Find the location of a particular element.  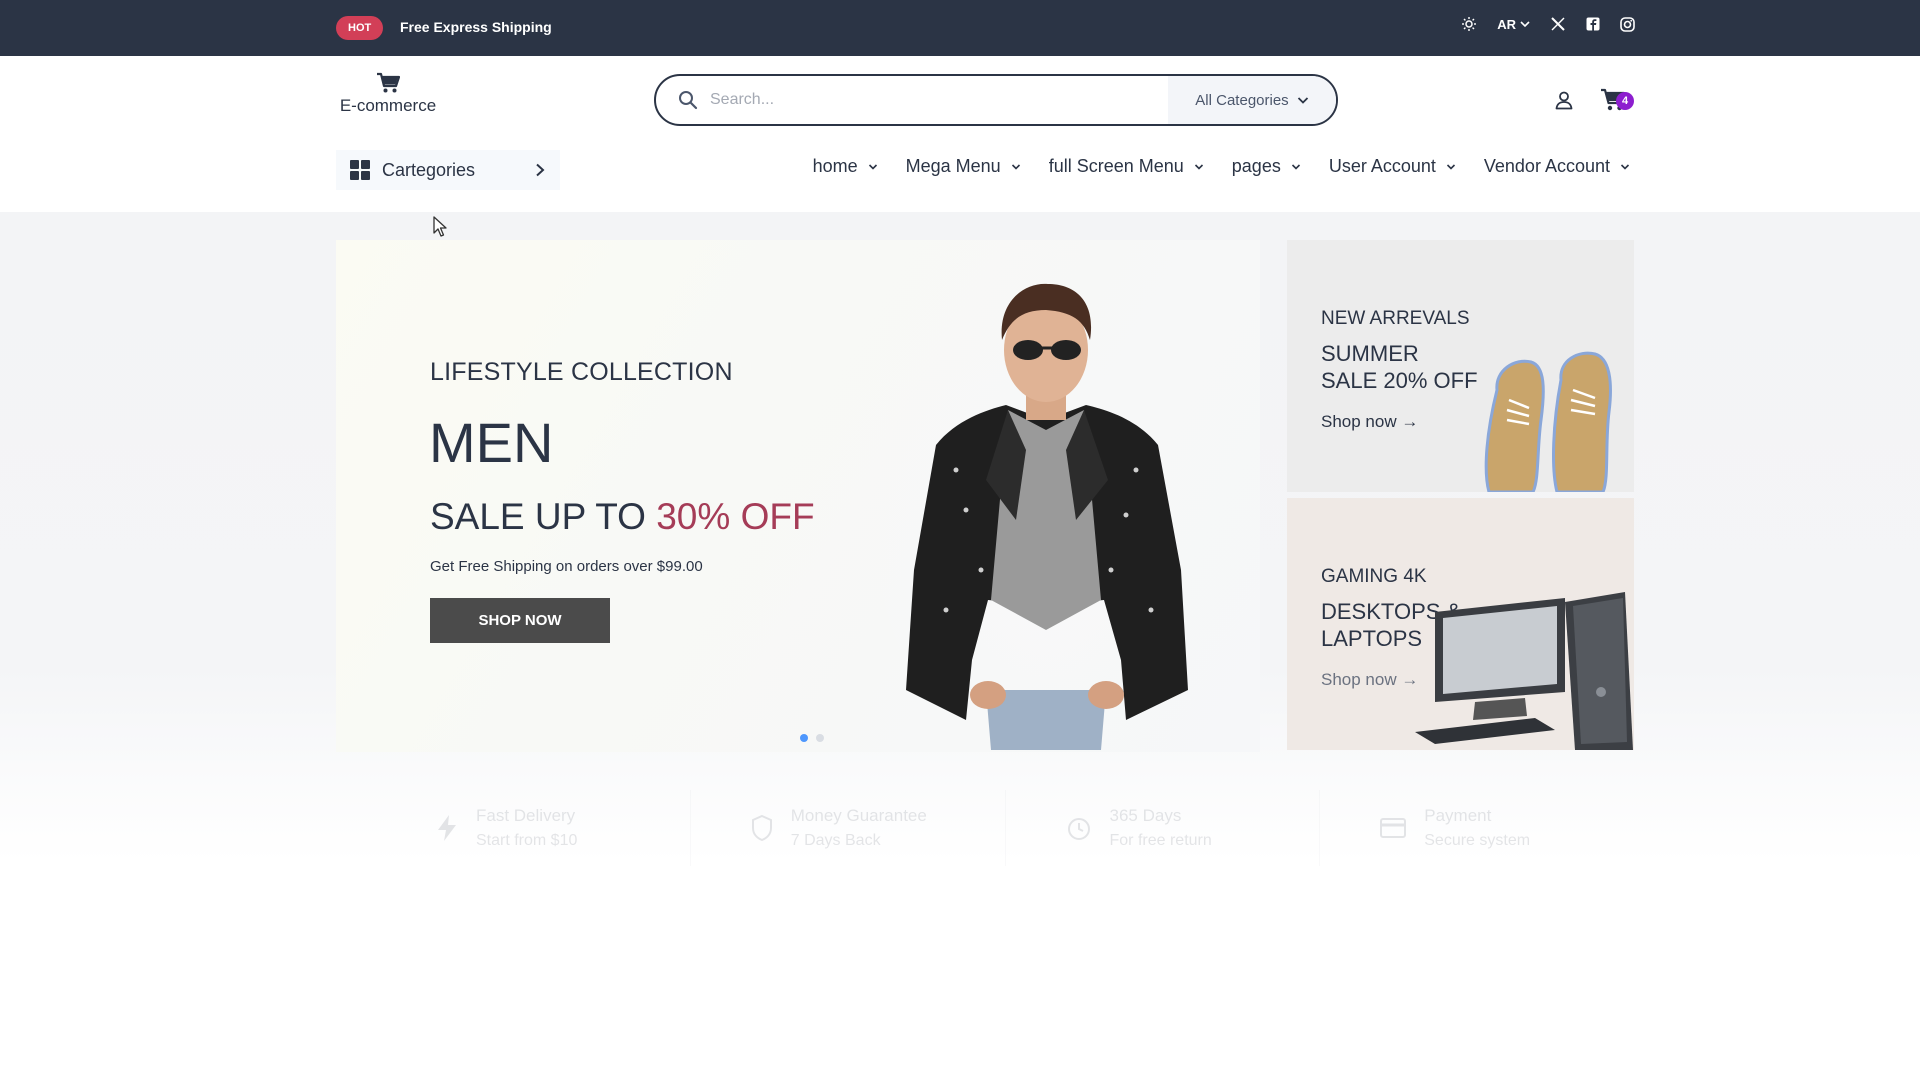

hero-description: Get Free Shipping on orders over $99.00 is located at coordinates (566, 566).